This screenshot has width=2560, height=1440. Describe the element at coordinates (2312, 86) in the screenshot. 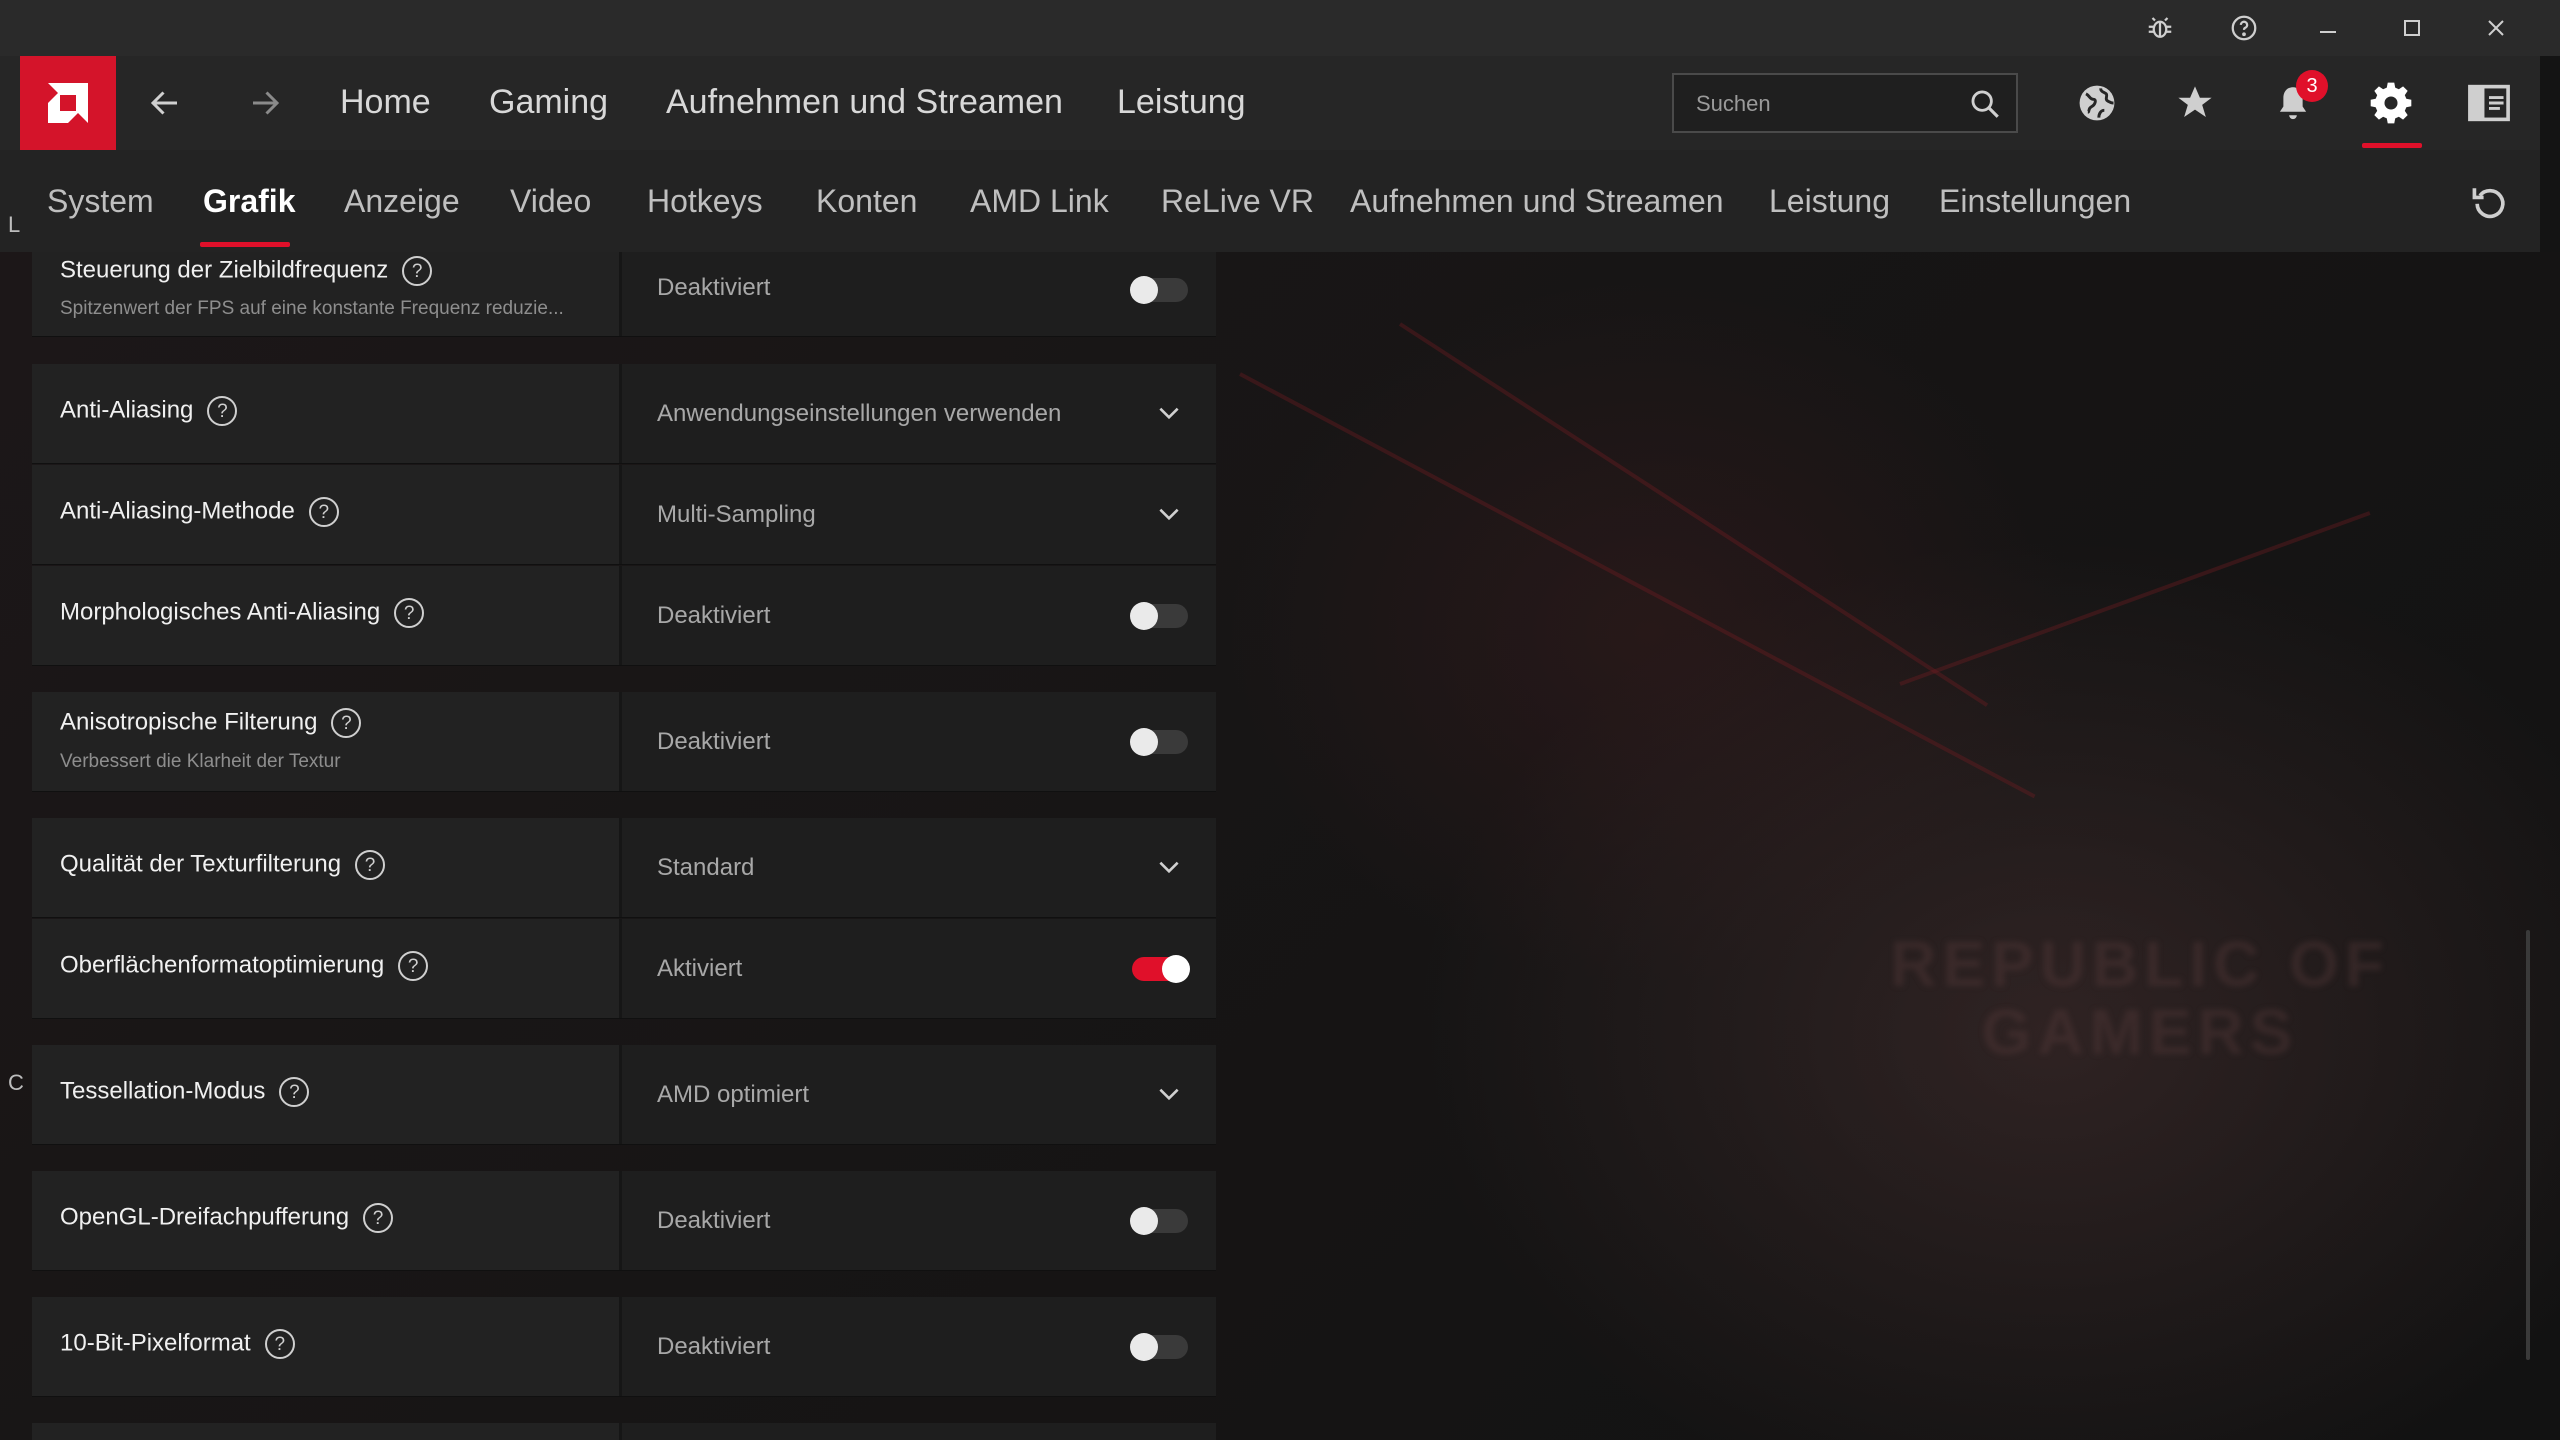

I see `notification-badge: 3` at that location.